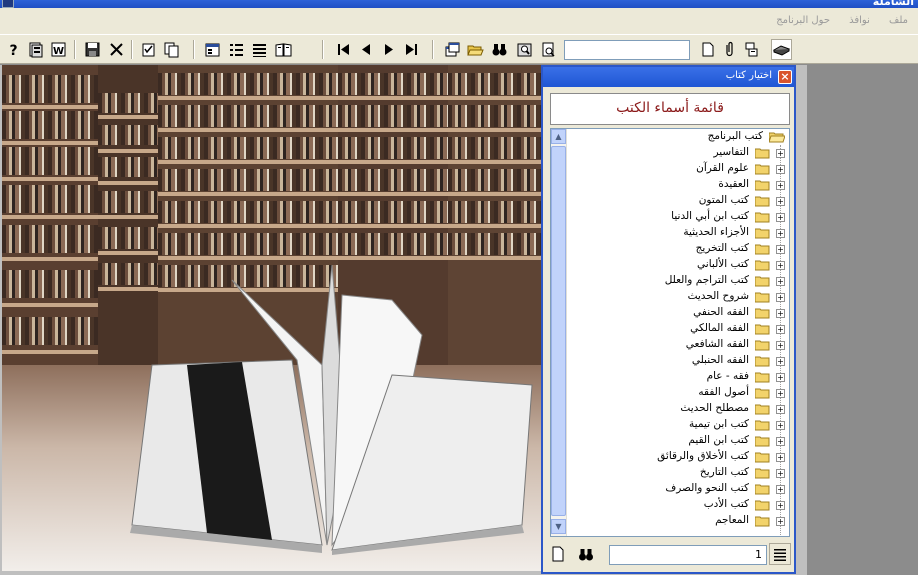 This screenshot has height=575, width=918. I want to click on tree-node: + كتب التراجم والعلل, so click(678, 281).